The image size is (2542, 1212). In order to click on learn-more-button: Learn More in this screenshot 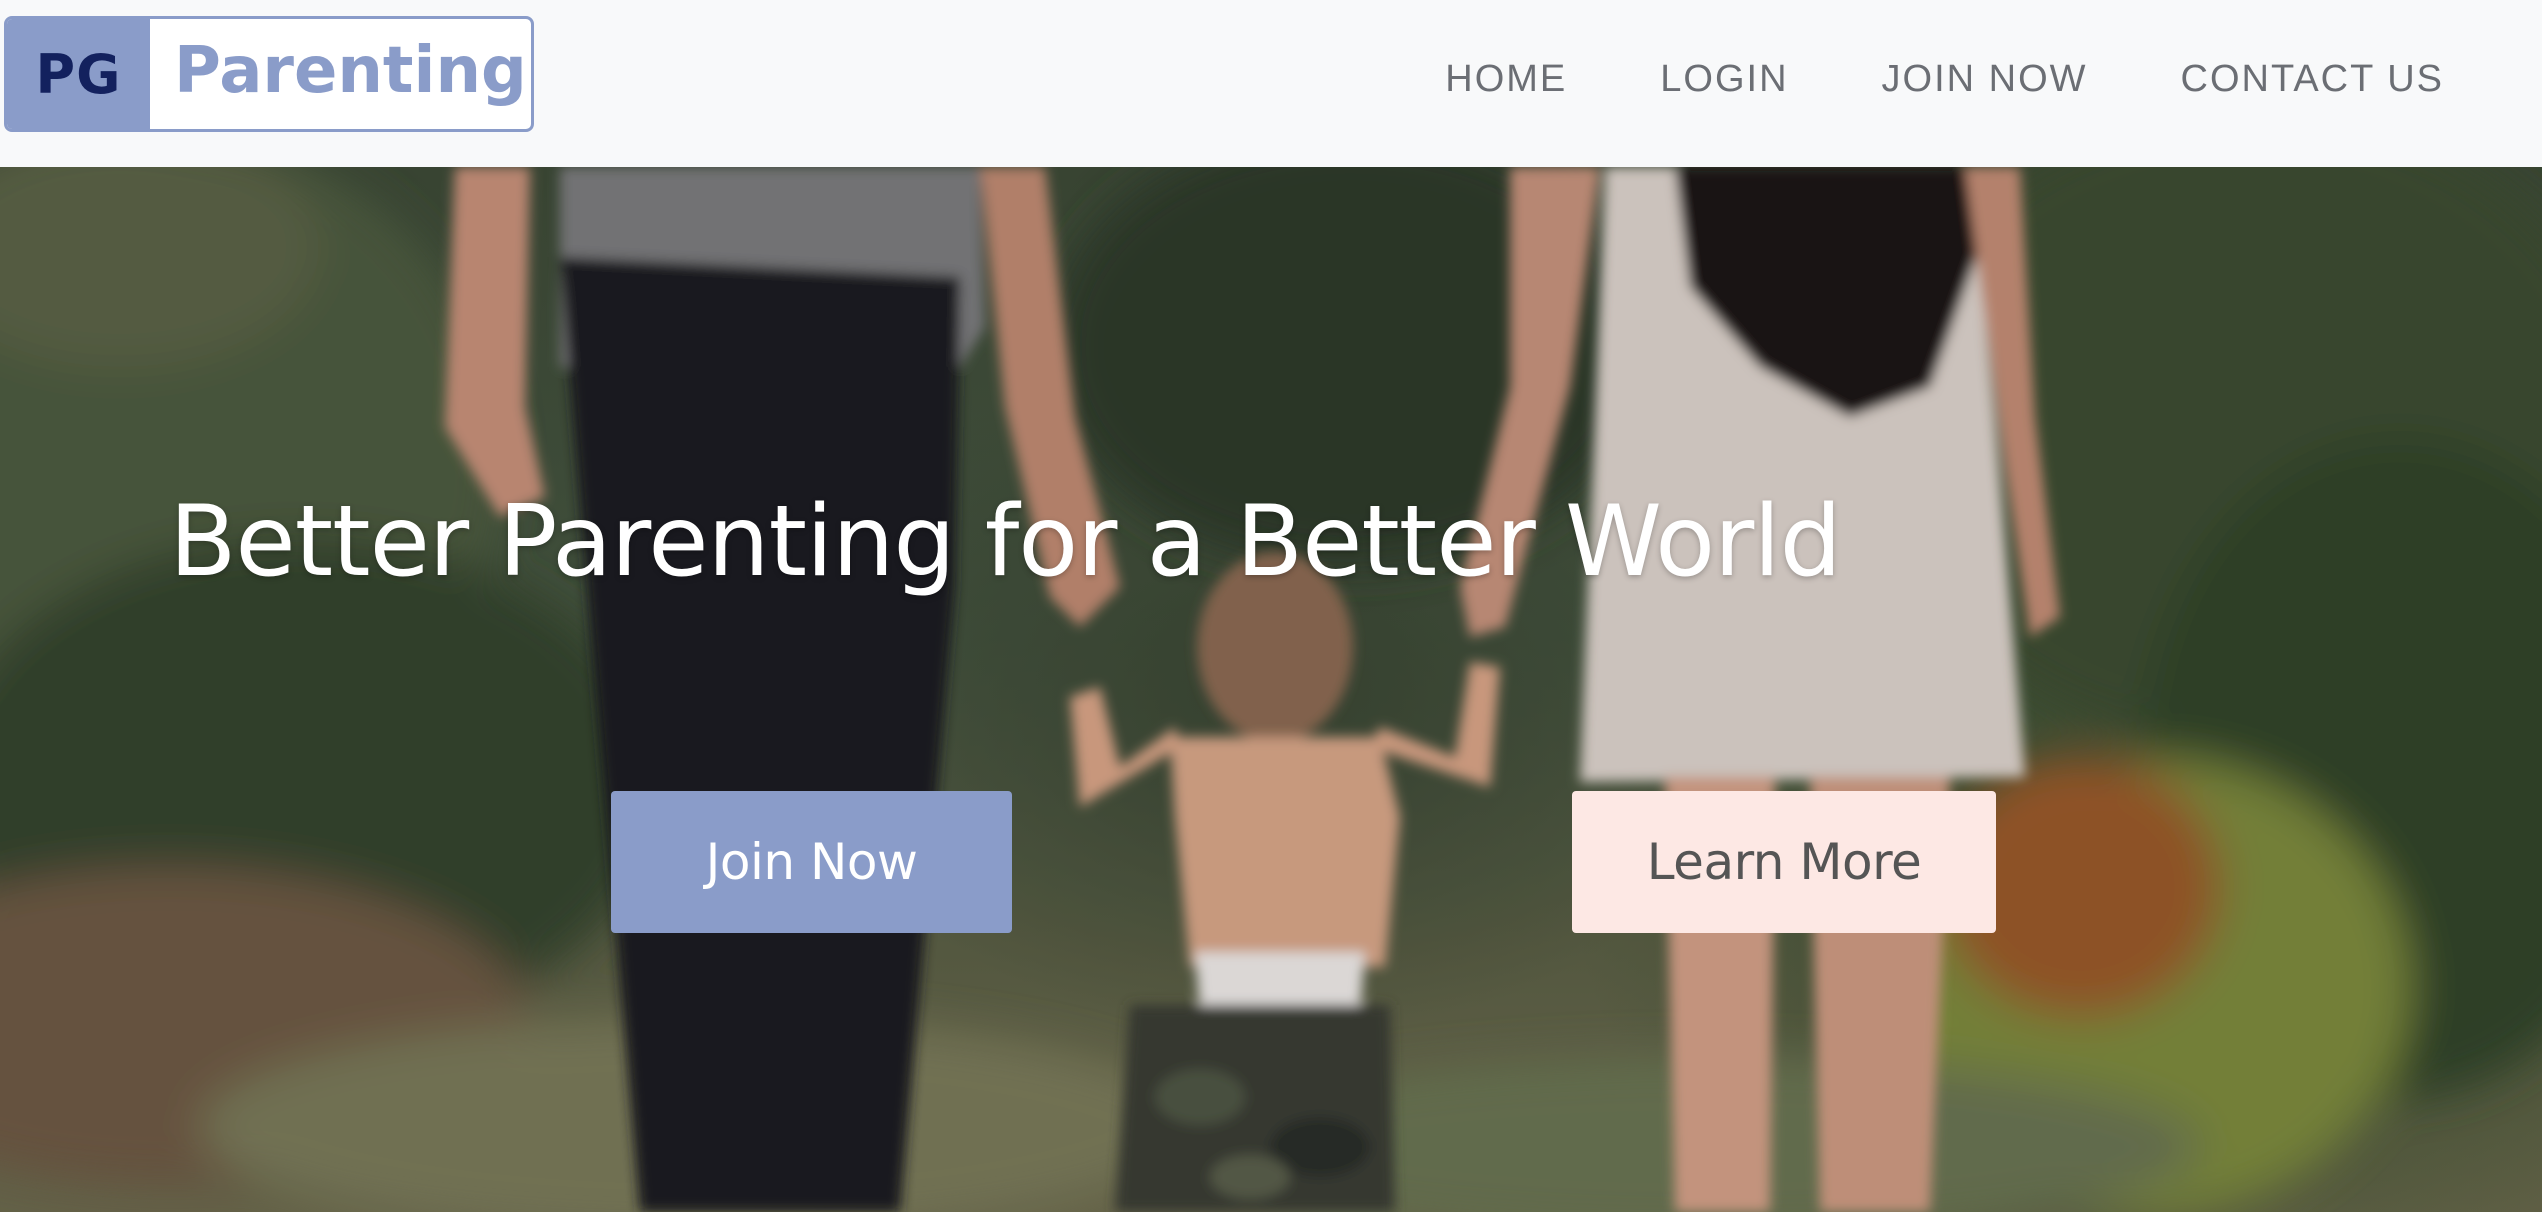, I will do `click(1784, 862)`.